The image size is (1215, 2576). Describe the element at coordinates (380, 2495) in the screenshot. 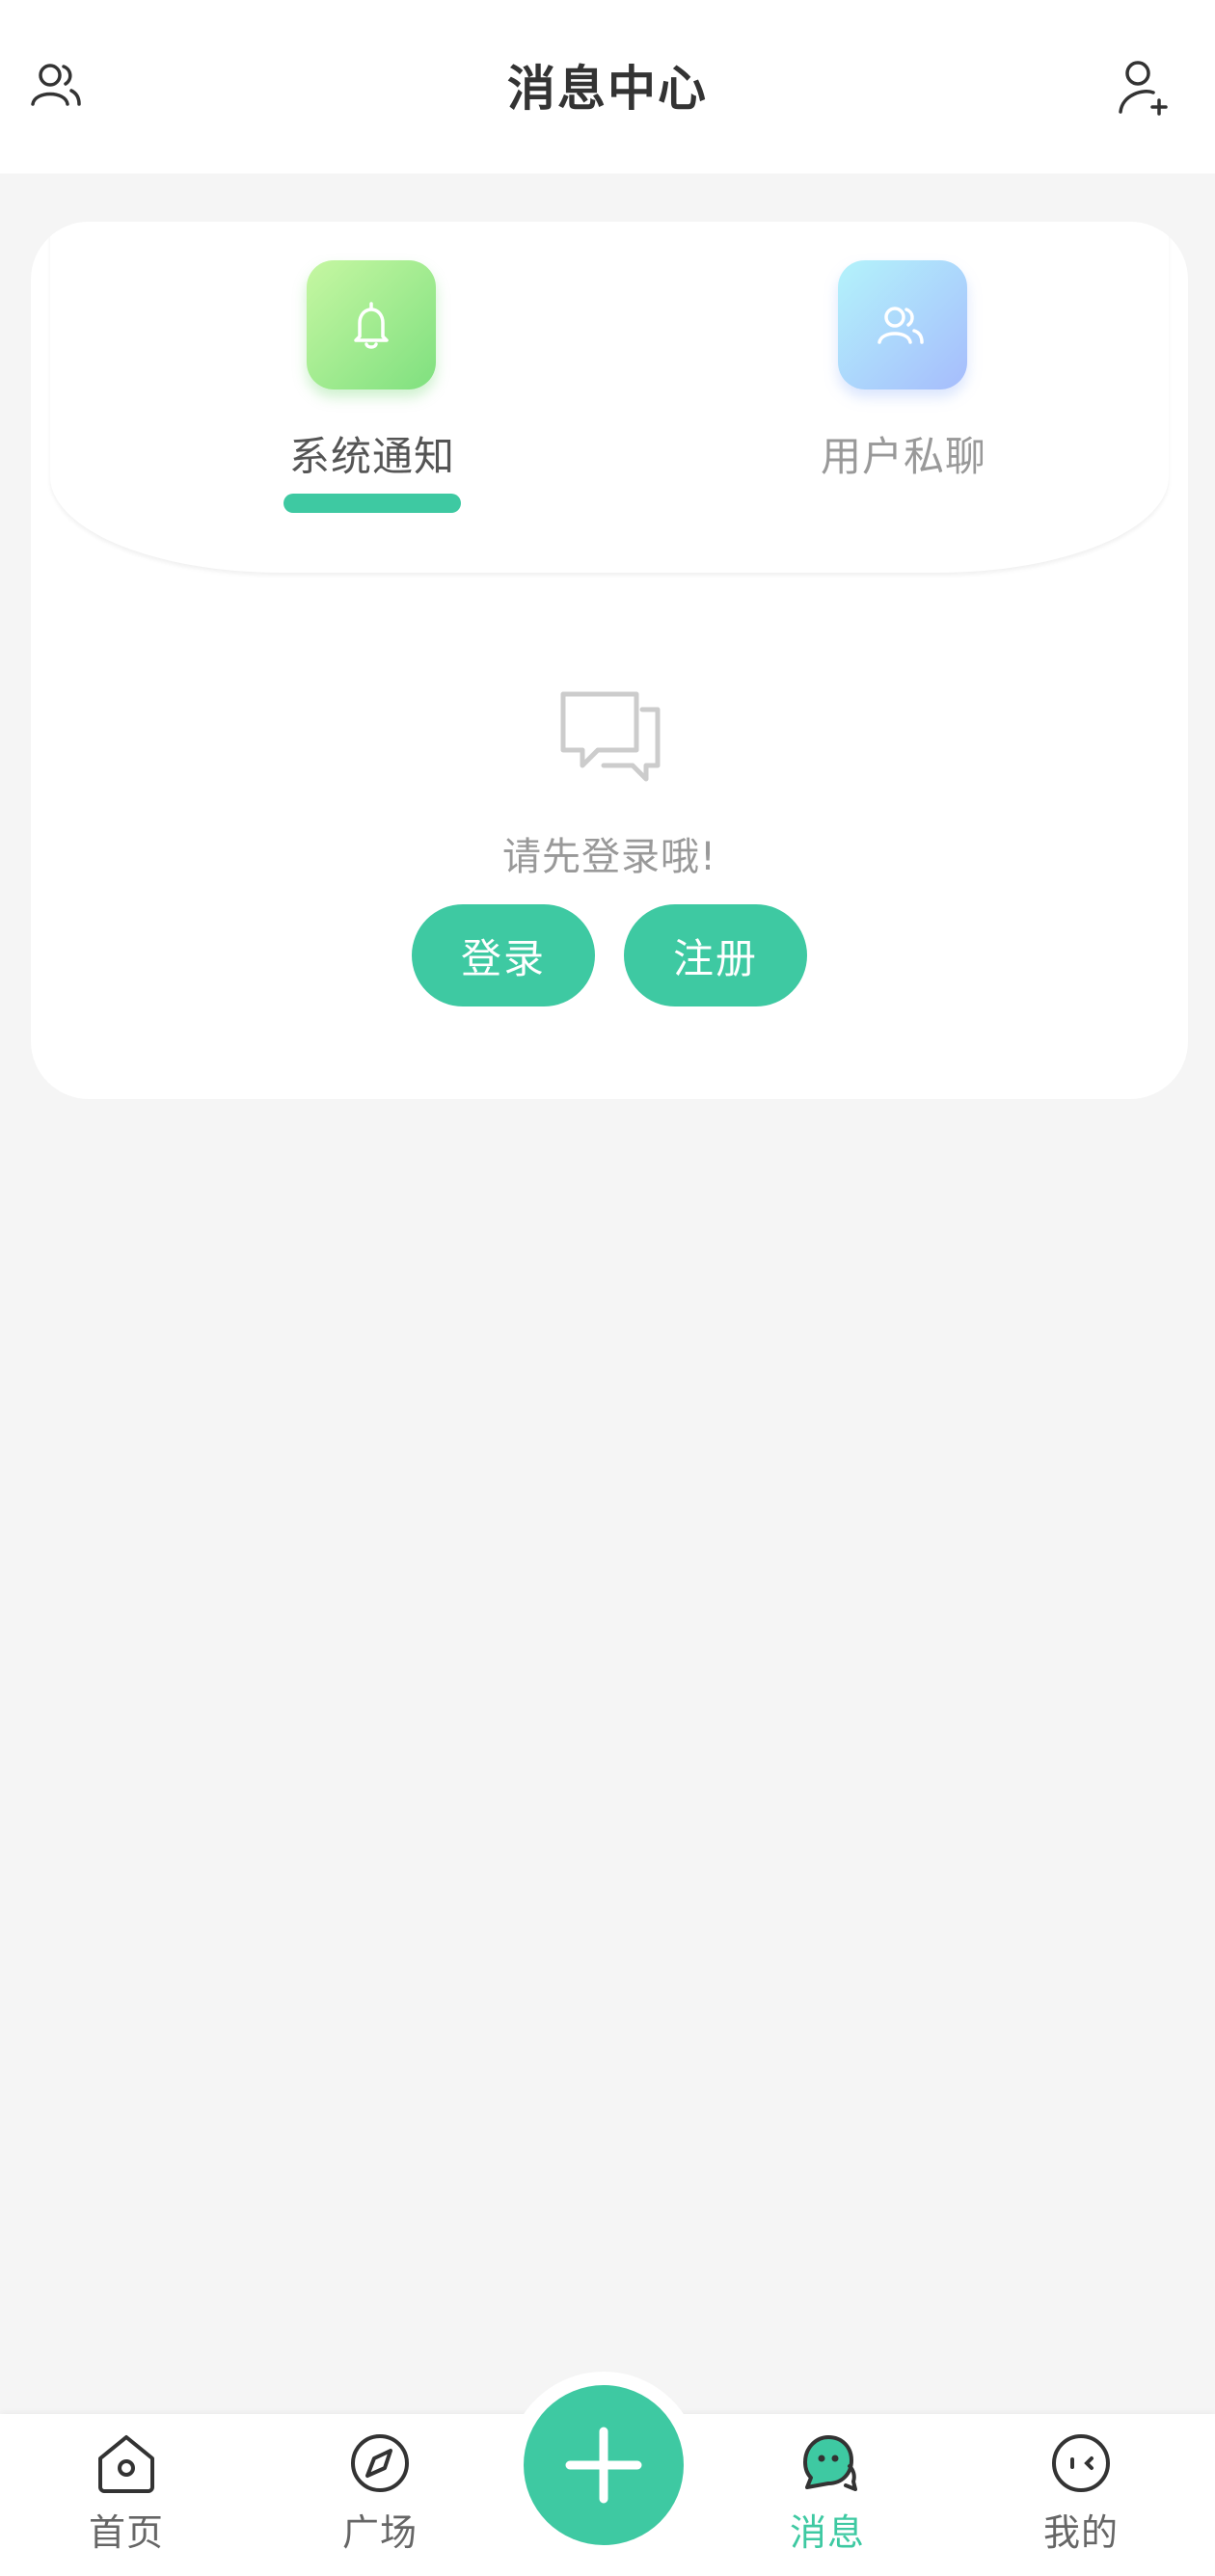

I see `nav-item-square: 广场` at that location.